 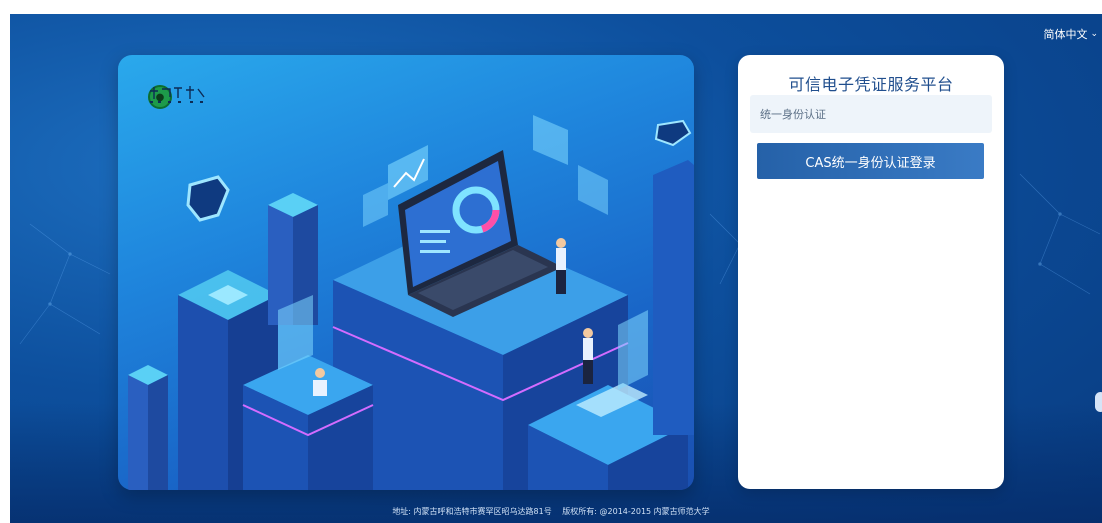 I want to click on language-selector: 简体中文 ⌄, so click(x=1070, y=34).